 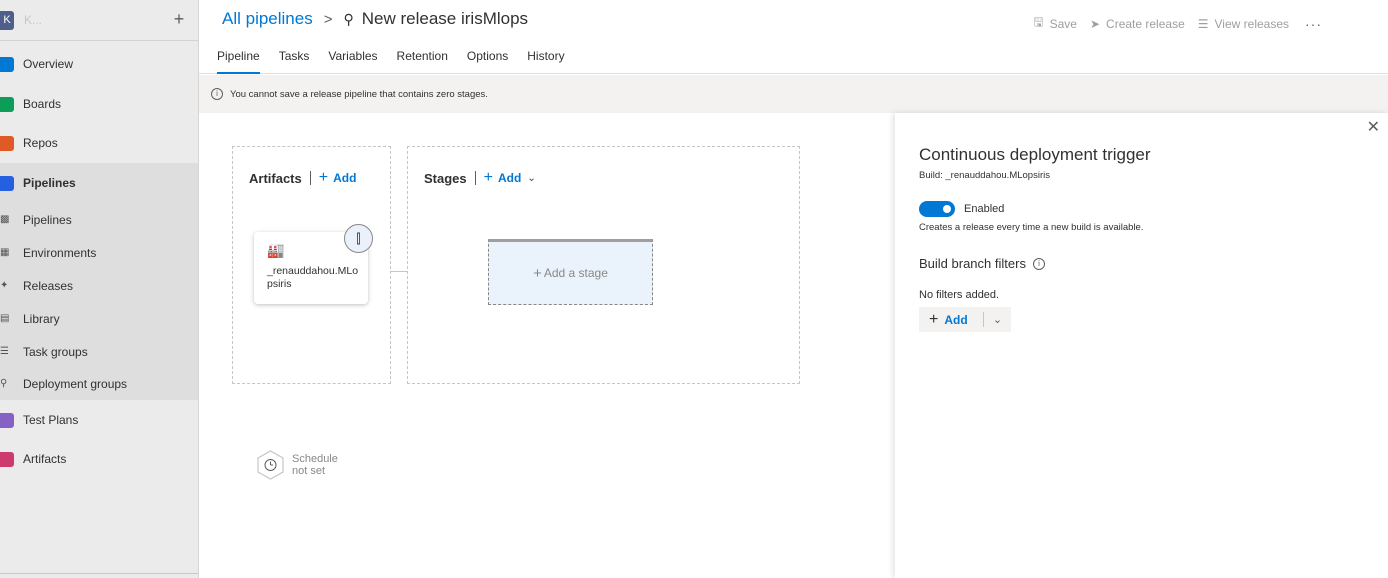 I want to click on tab-options: Options, so click(x=487, y=61).